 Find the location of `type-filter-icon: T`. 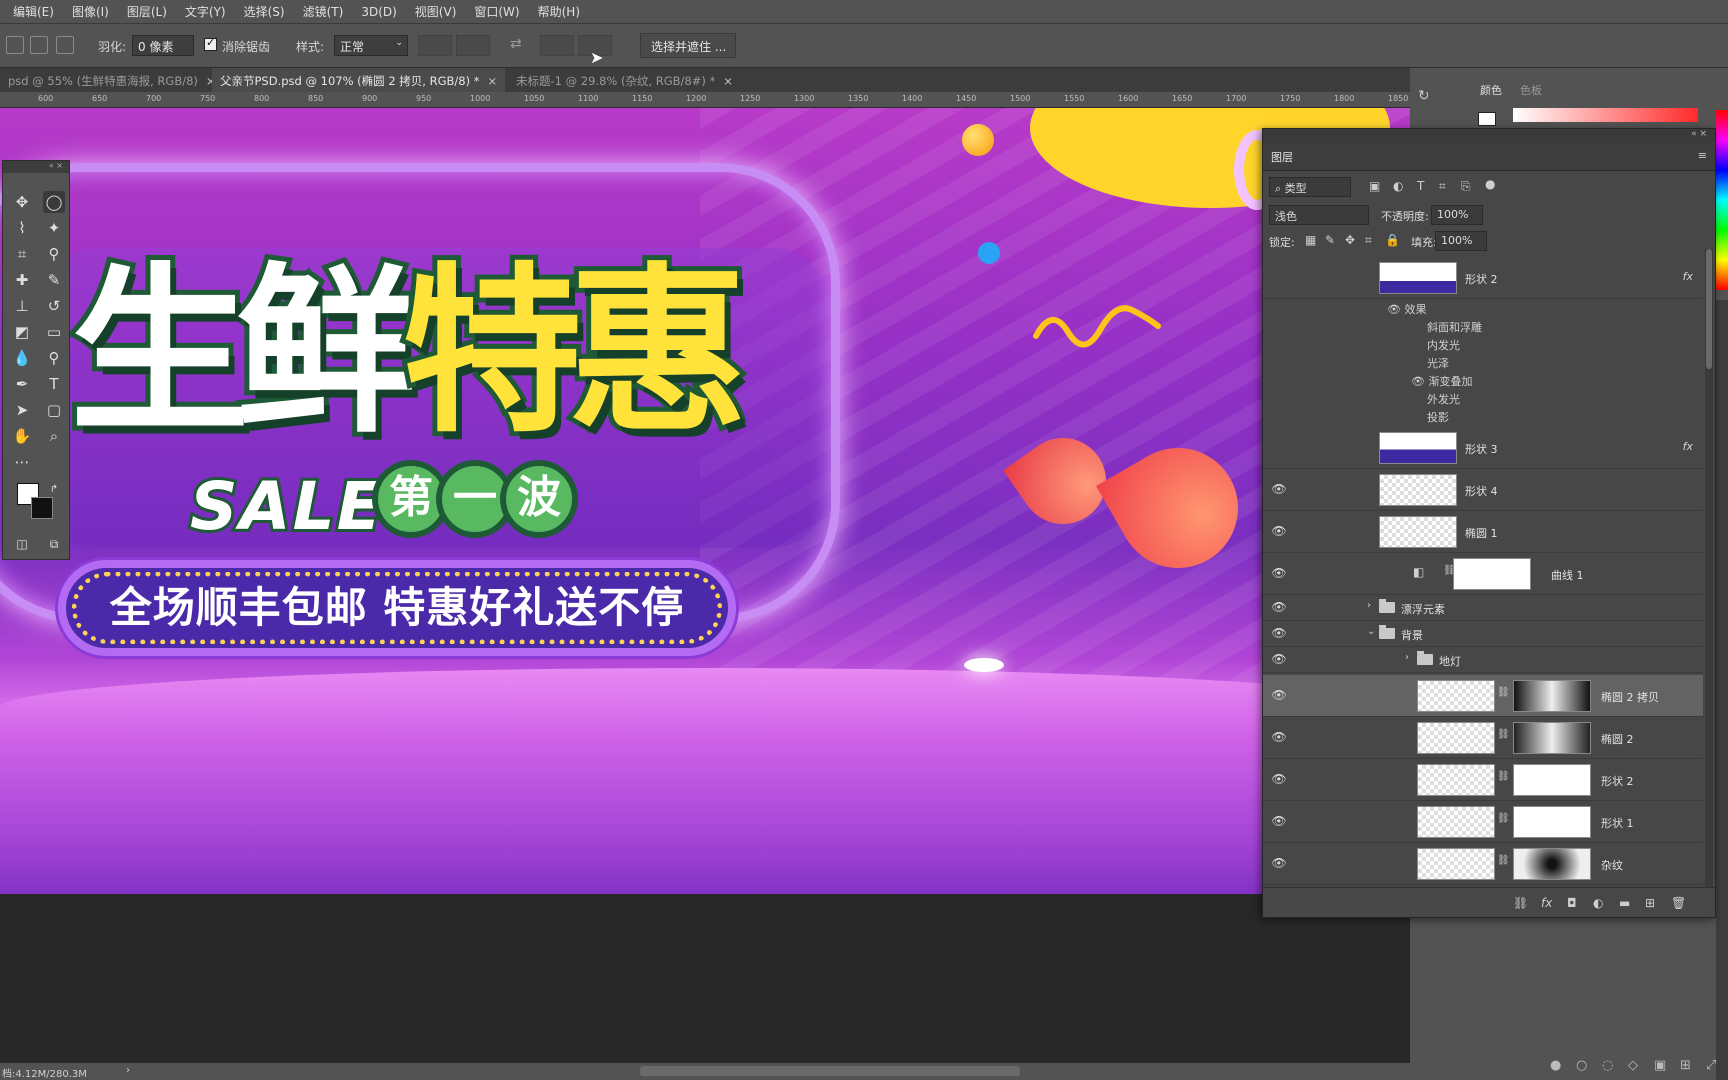

type-filter-icon: T is located at coordinates (1420, 186).